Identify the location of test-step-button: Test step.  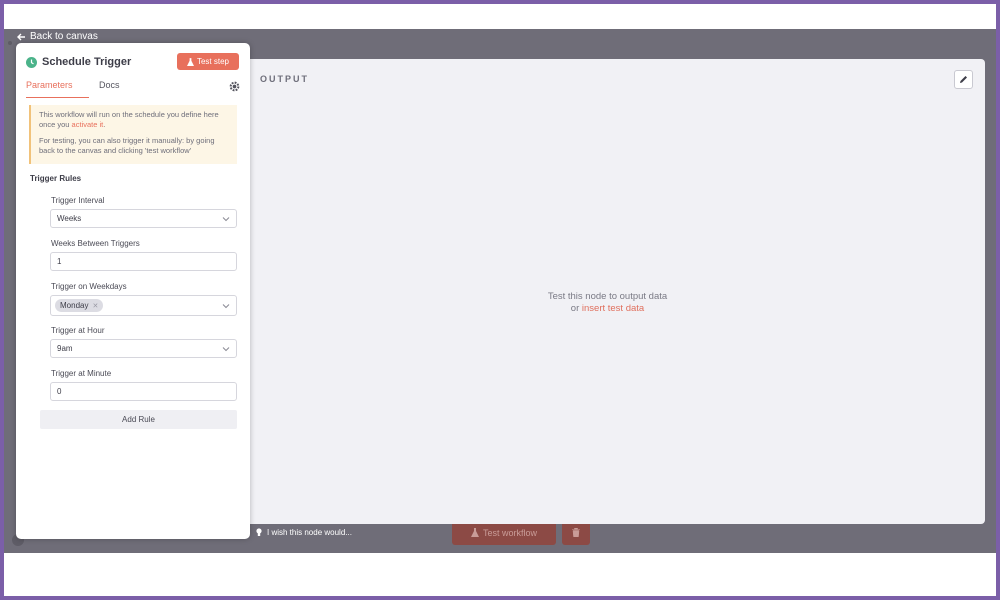
(208, 61).